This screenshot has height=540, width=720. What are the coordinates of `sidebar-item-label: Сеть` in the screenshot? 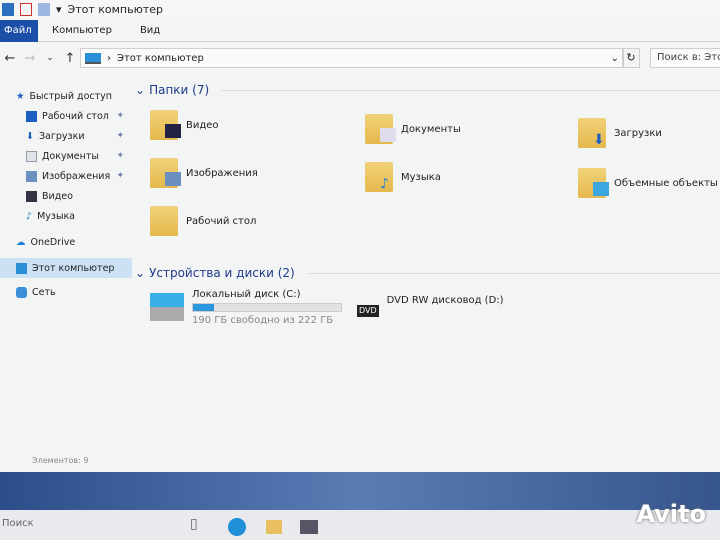 It's located at (44, 292).